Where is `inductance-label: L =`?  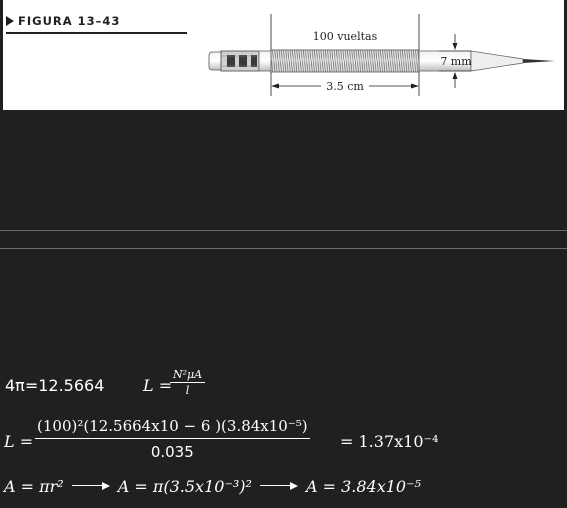
inductance-label: L = is located at coordinates (158, 385).